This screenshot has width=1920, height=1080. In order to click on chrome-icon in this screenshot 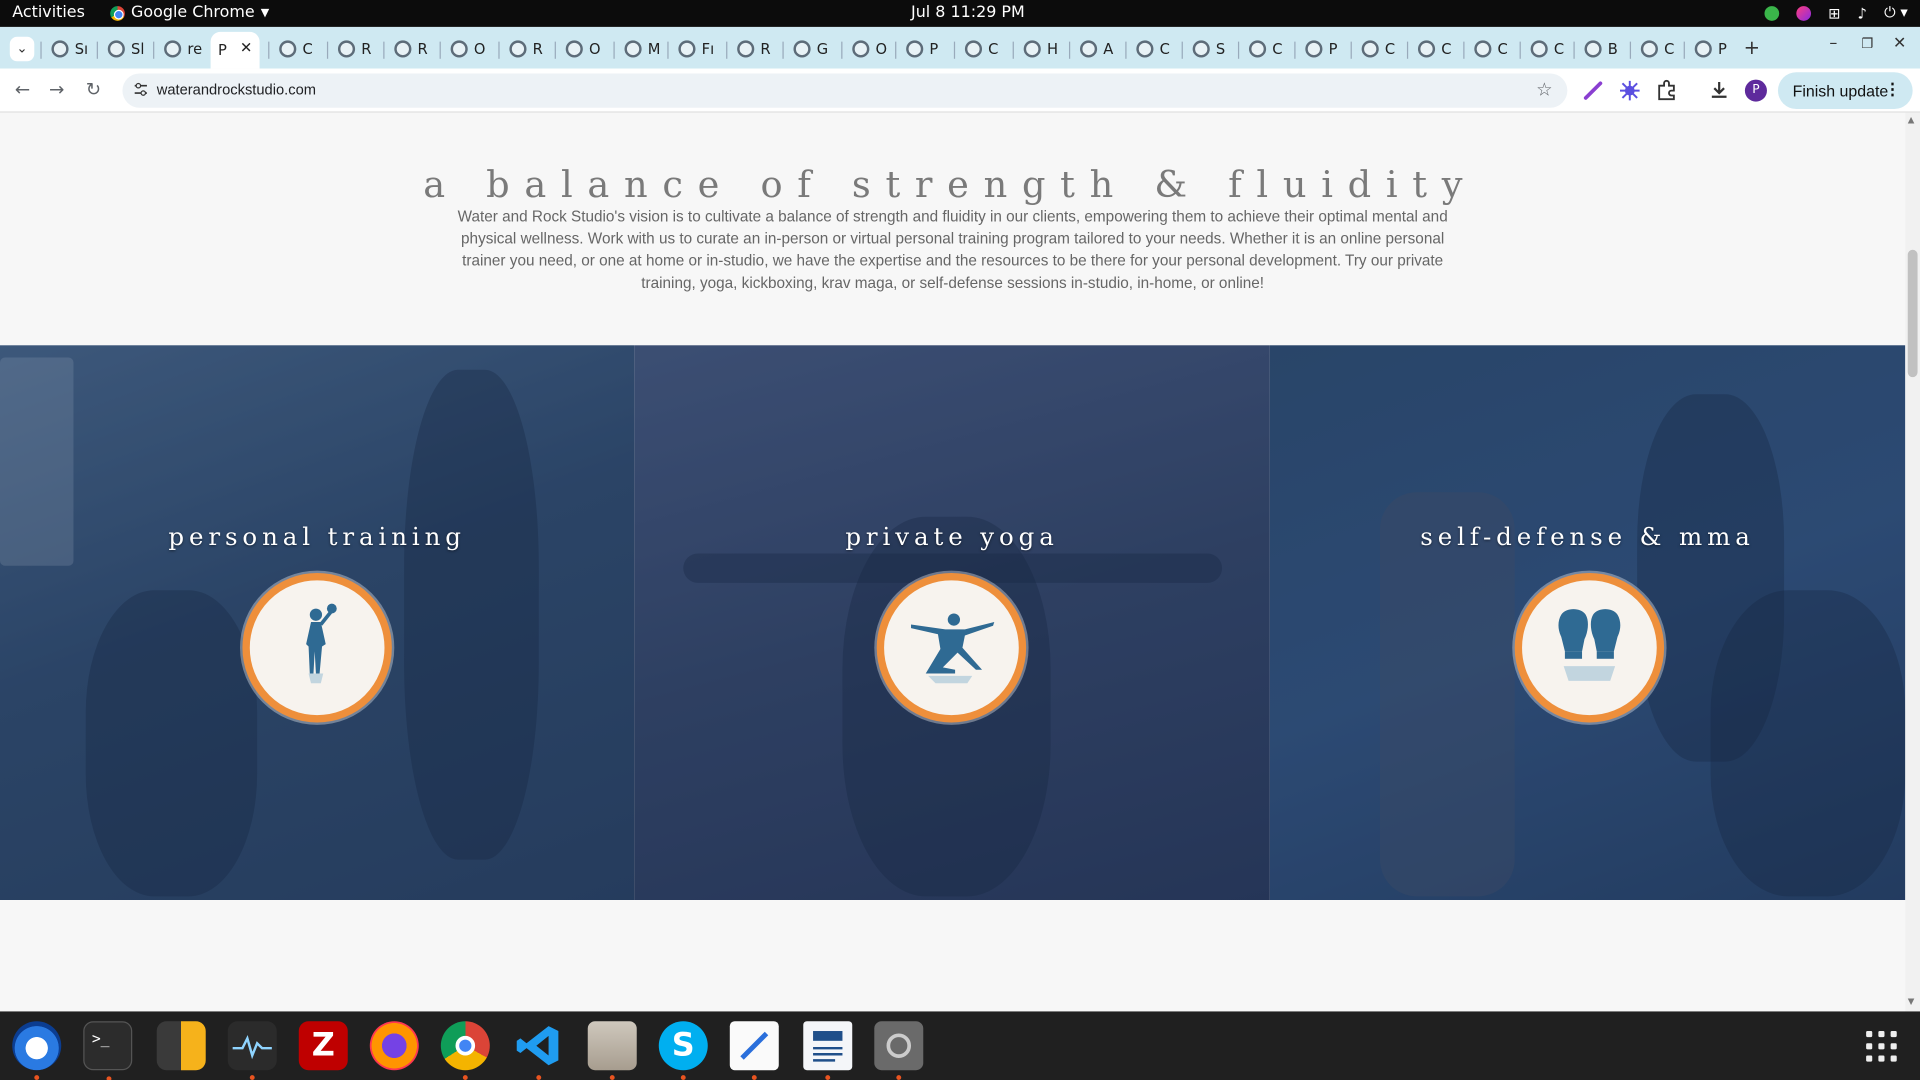, I will do `click(465, 1050)`.